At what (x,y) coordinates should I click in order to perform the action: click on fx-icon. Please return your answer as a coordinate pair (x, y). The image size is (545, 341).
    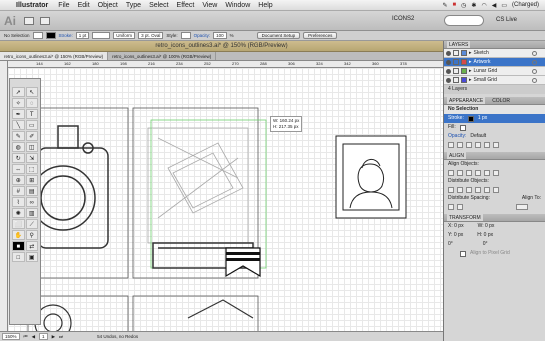
    Looking at the image, I should click on (469, 145).